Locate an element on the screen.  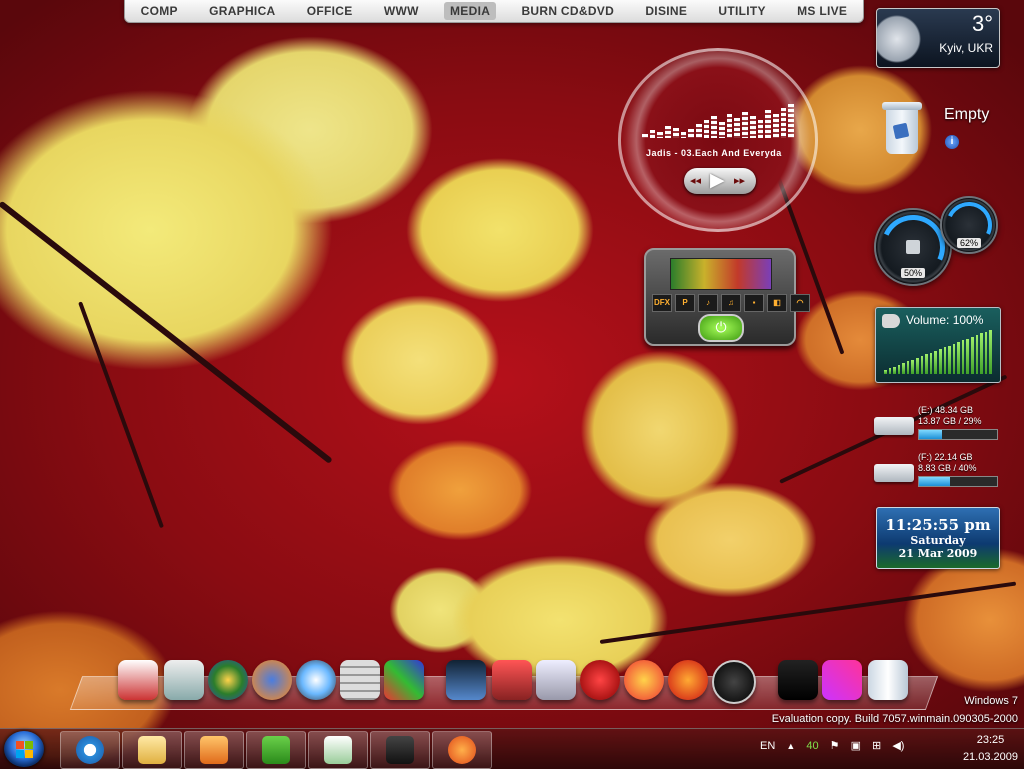
qip-icon is located at coordinates (338, 750).